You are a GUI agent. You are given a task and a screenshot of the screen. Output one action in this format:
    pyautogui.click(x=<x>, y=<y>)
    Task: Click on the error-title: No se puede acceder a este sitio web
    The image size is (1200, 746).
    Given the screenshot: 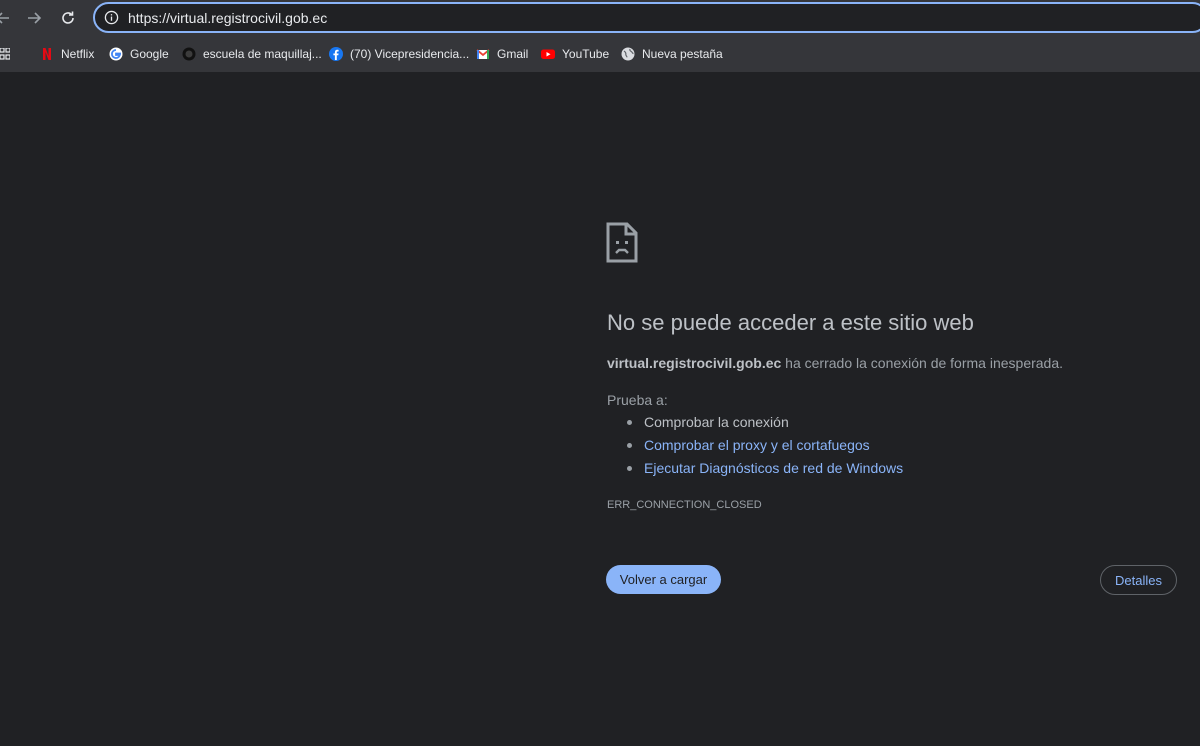 What is the action you would take?
    pyautogui.click(x=790, y=322)
    